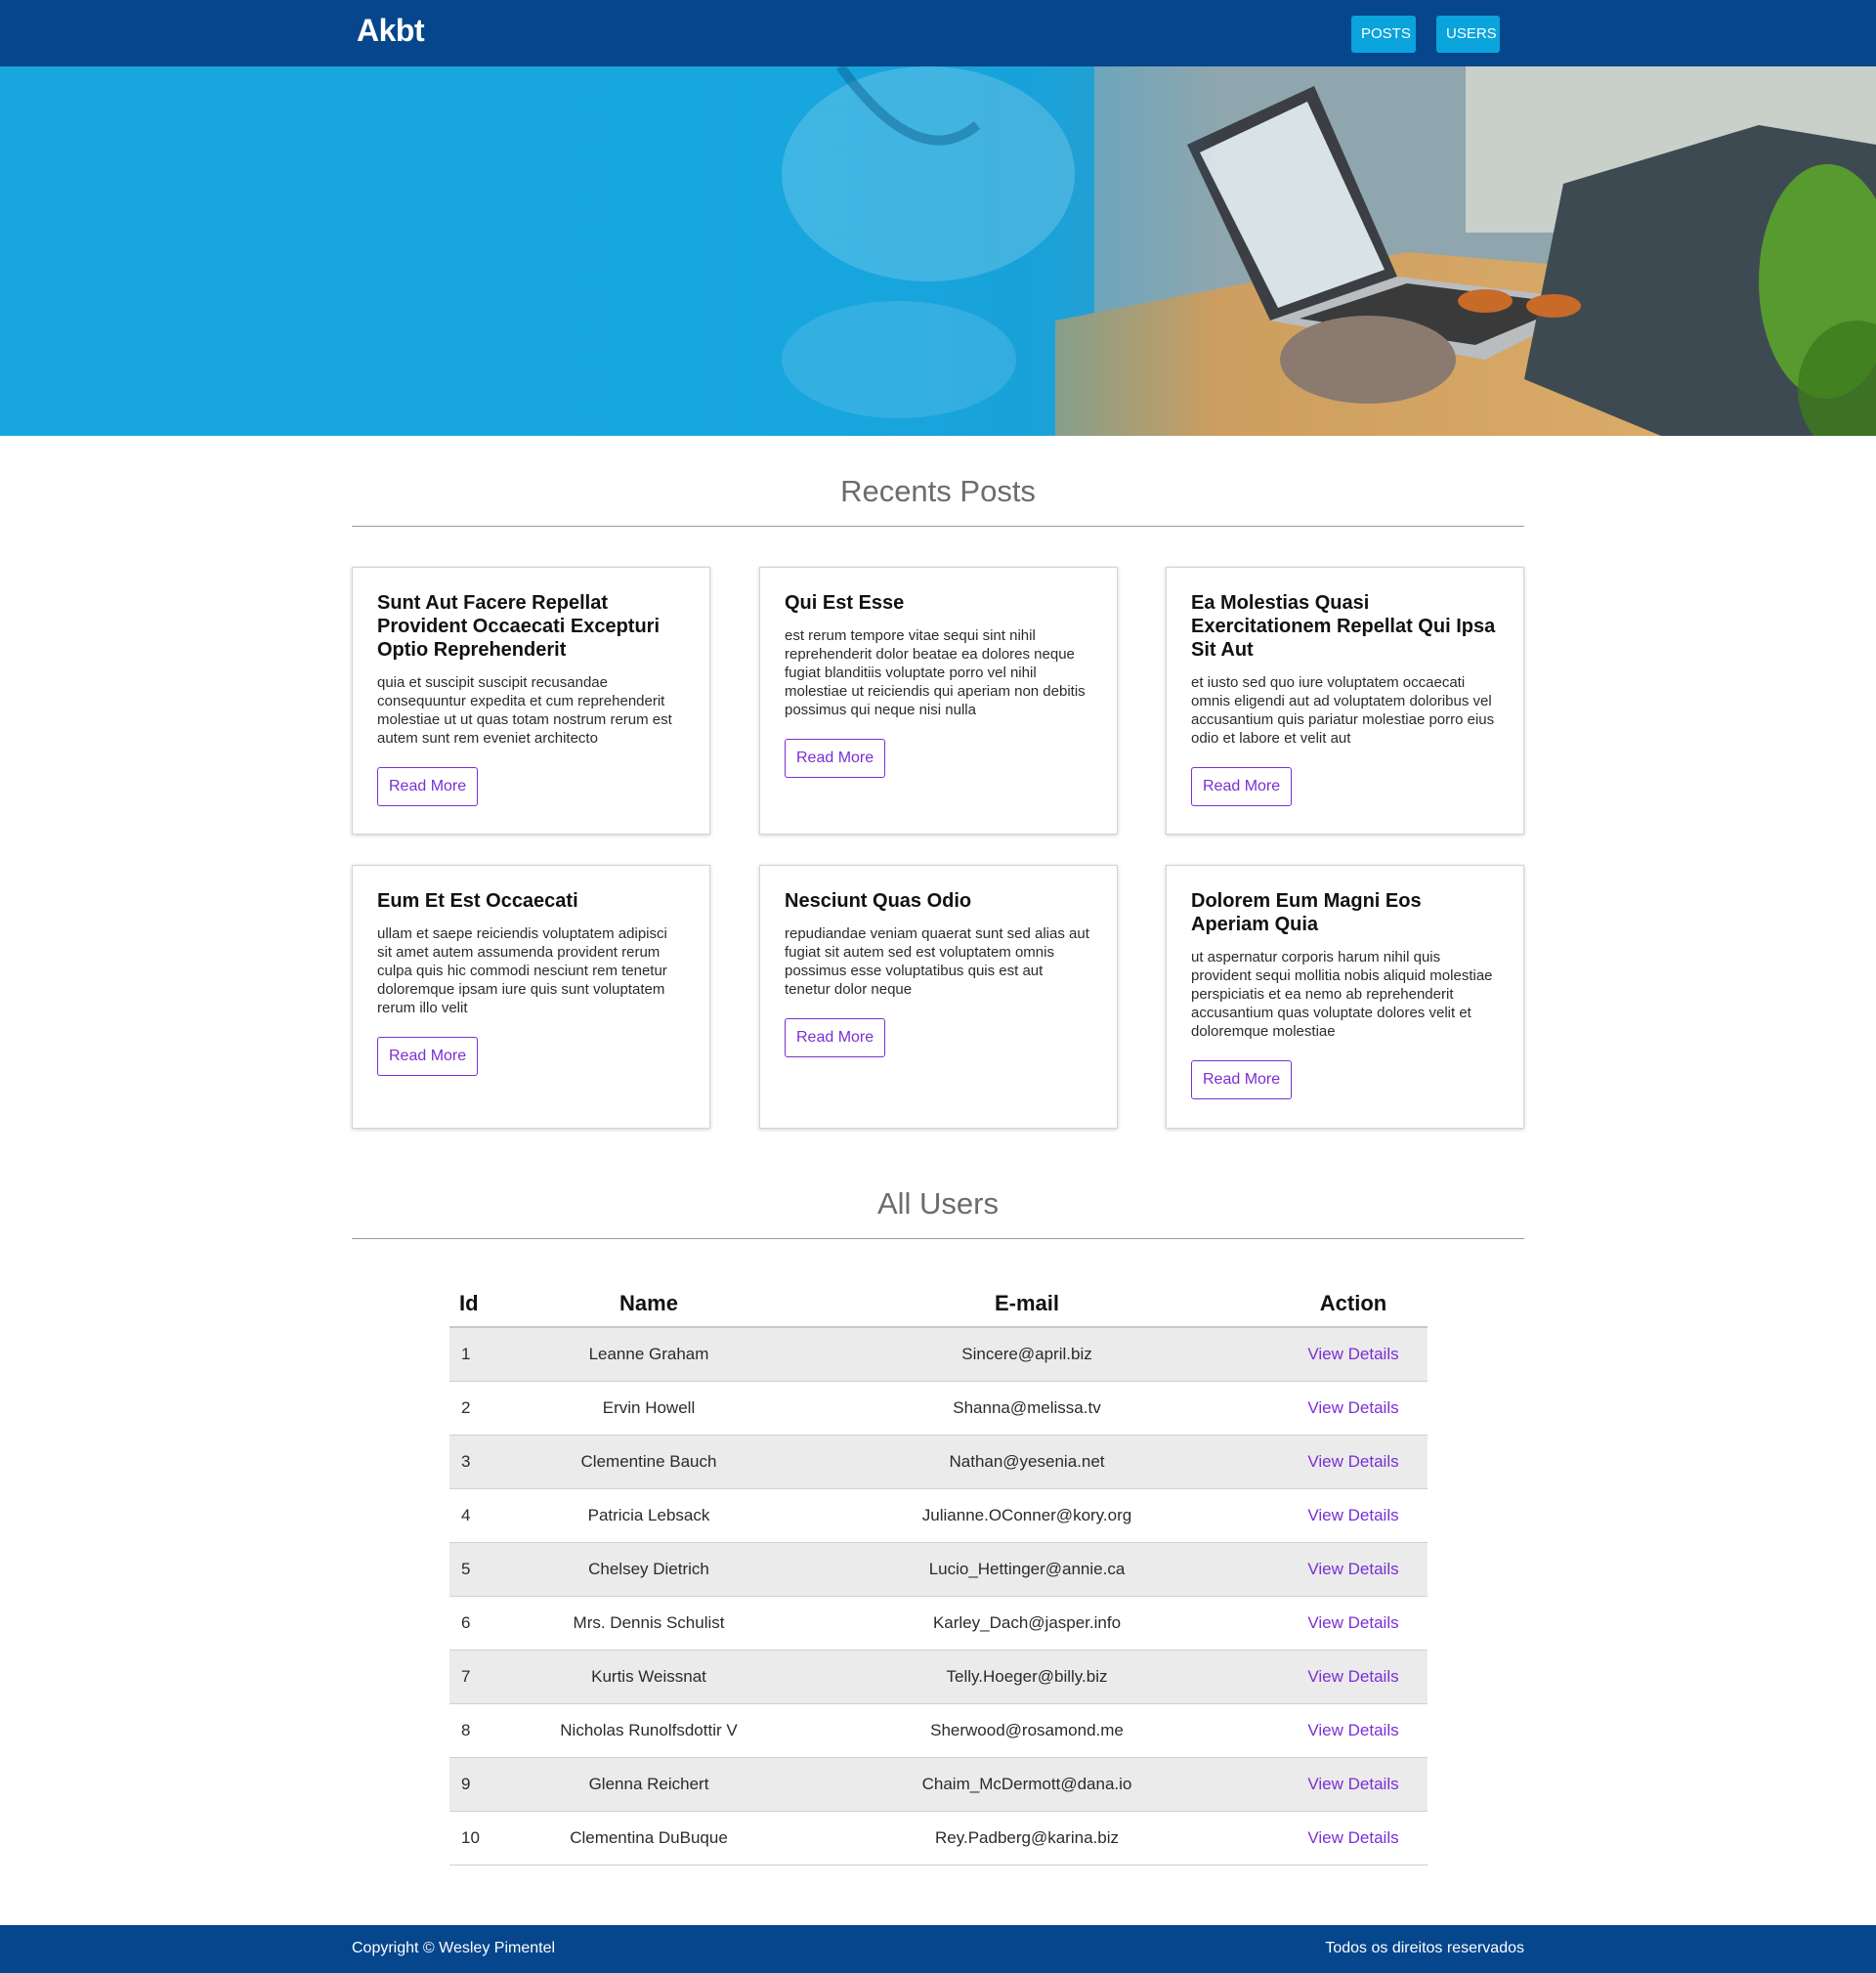 The height and width of the screenshot is (1973, 1876). I want to click on cell-name: Leanne Graham, so click(649, 1354).